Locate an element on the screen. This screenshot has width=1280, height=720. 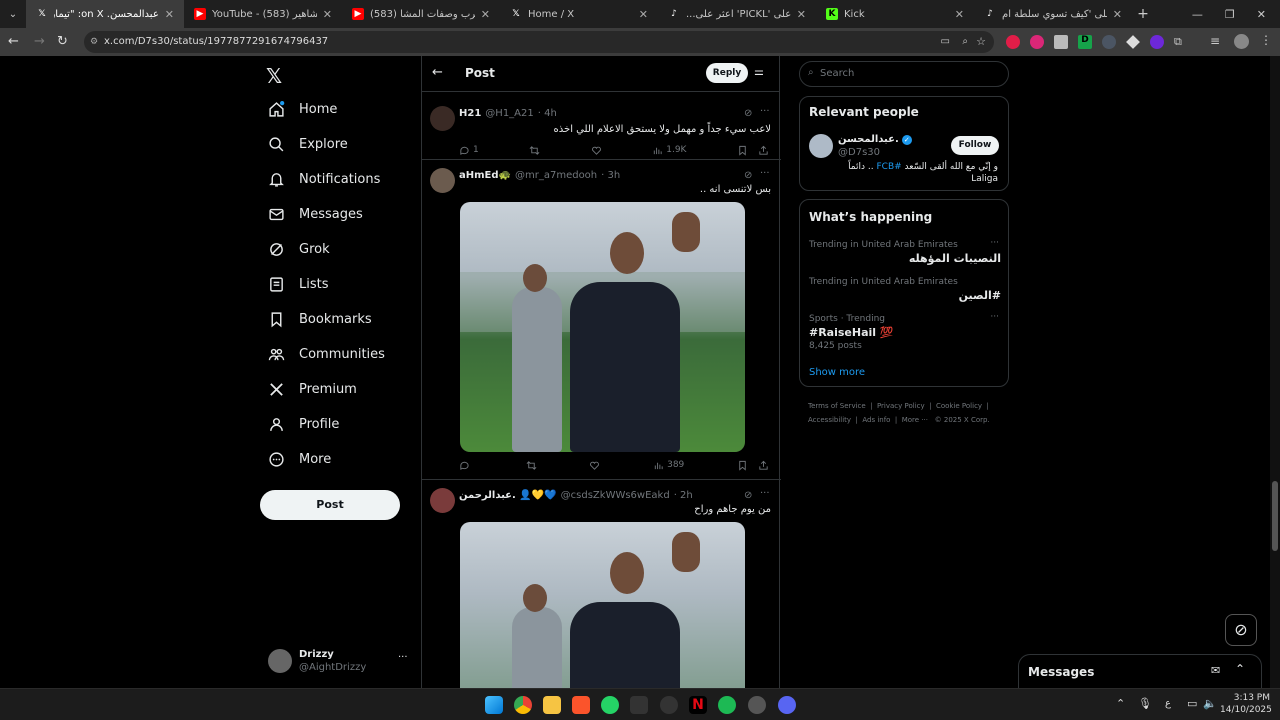
reload-icon: ↻ is located at coordinates (62, 41).